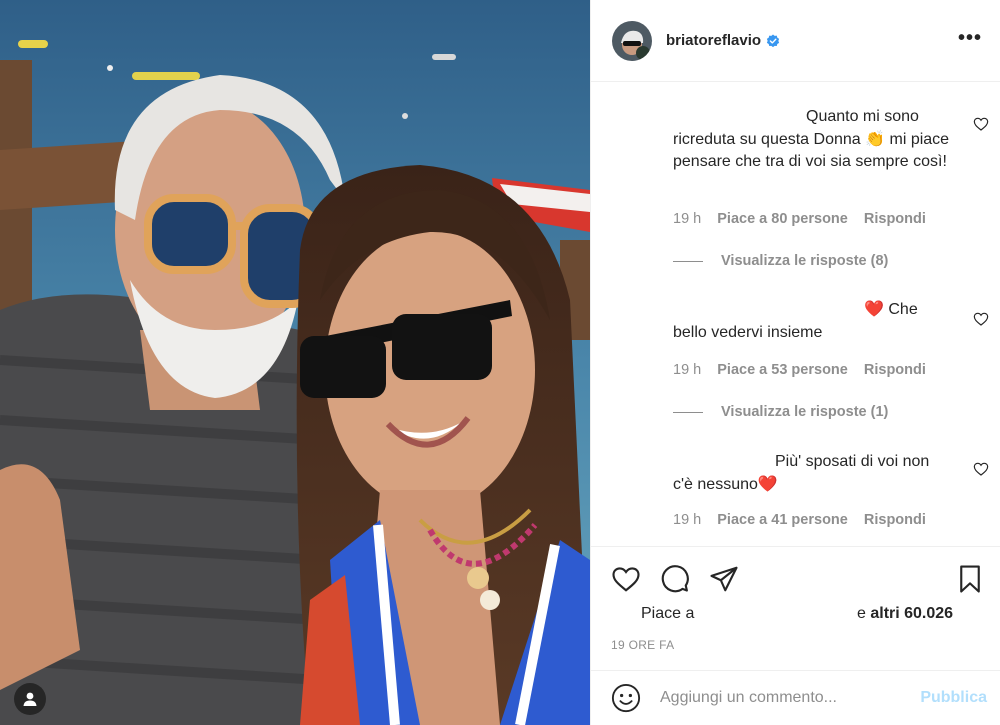 Image resolution: width=1000 pixels, height=725 pixels. Describe the element at coordinates (782, 370) in the screenshot. I see `comment-likes: Piace a 53 persone` at that location.